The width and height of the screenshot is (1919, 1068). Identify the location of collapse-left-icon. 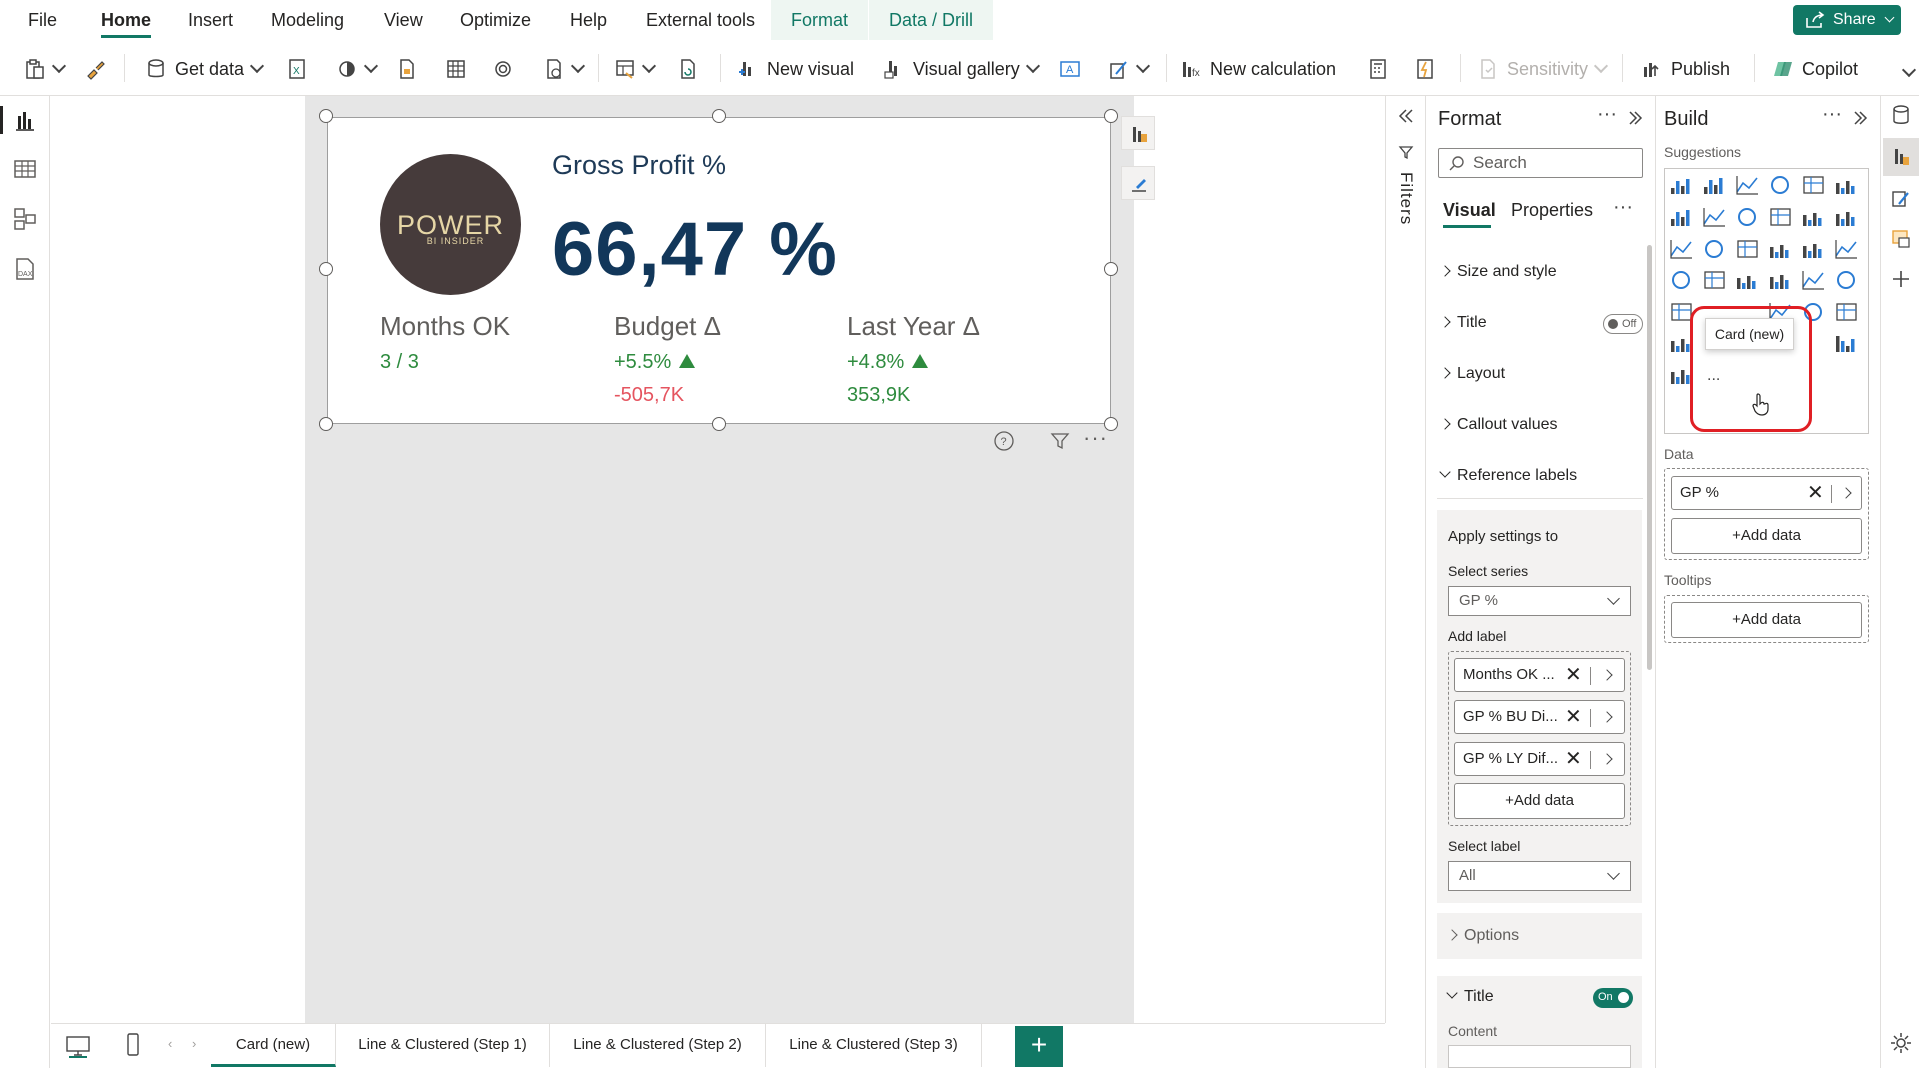
(1406, 116).